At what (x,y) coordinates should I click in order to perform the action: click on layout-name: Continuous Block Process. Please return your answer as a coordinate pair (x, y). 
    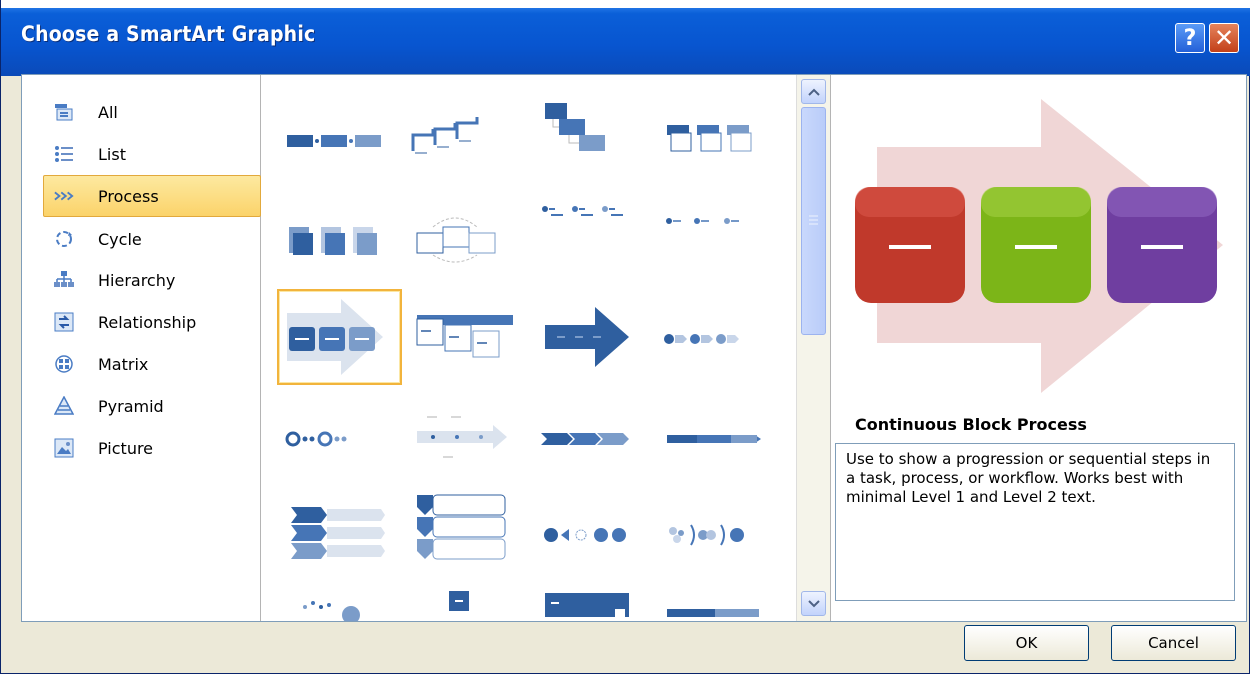
    Looking at the image, I should click on (971, 424).